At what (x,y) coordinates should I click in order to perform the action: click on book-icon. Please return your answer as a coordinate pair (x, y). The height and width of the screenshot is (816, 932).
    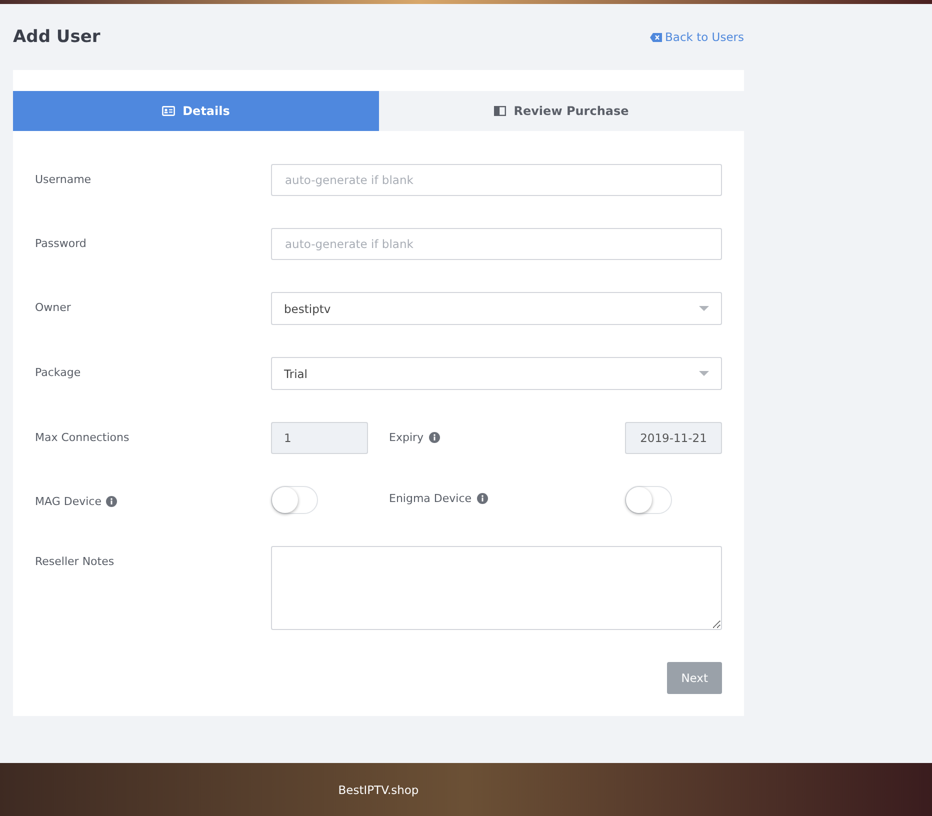
    Looking at the image, I should click on (500, 111).